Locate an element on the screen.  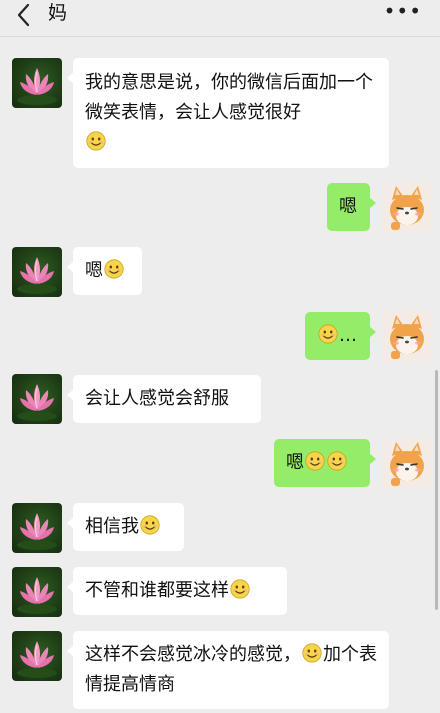
message-text: 相信我 is located at coordinates (112, 526).